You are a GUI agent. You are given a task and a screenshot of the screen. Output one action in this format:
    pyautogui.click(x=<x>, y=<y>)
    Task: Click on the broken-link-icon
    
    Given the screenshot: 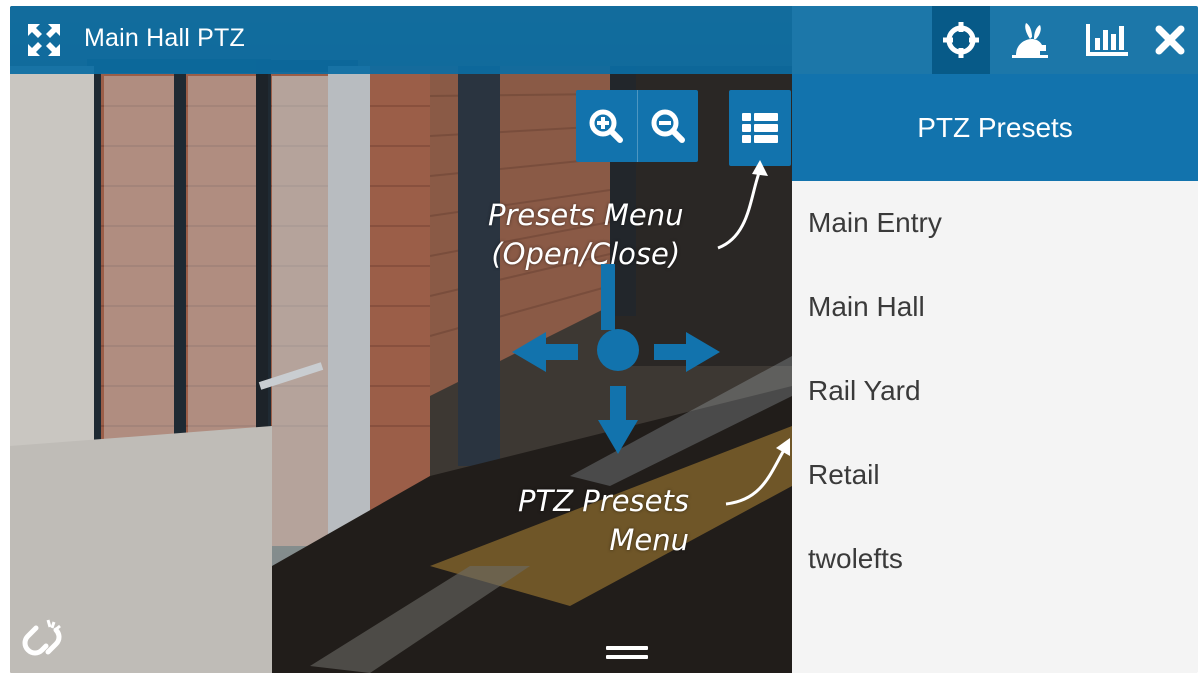 What is the action you would take?
    pyautogui.click(x=42, y=642)
    